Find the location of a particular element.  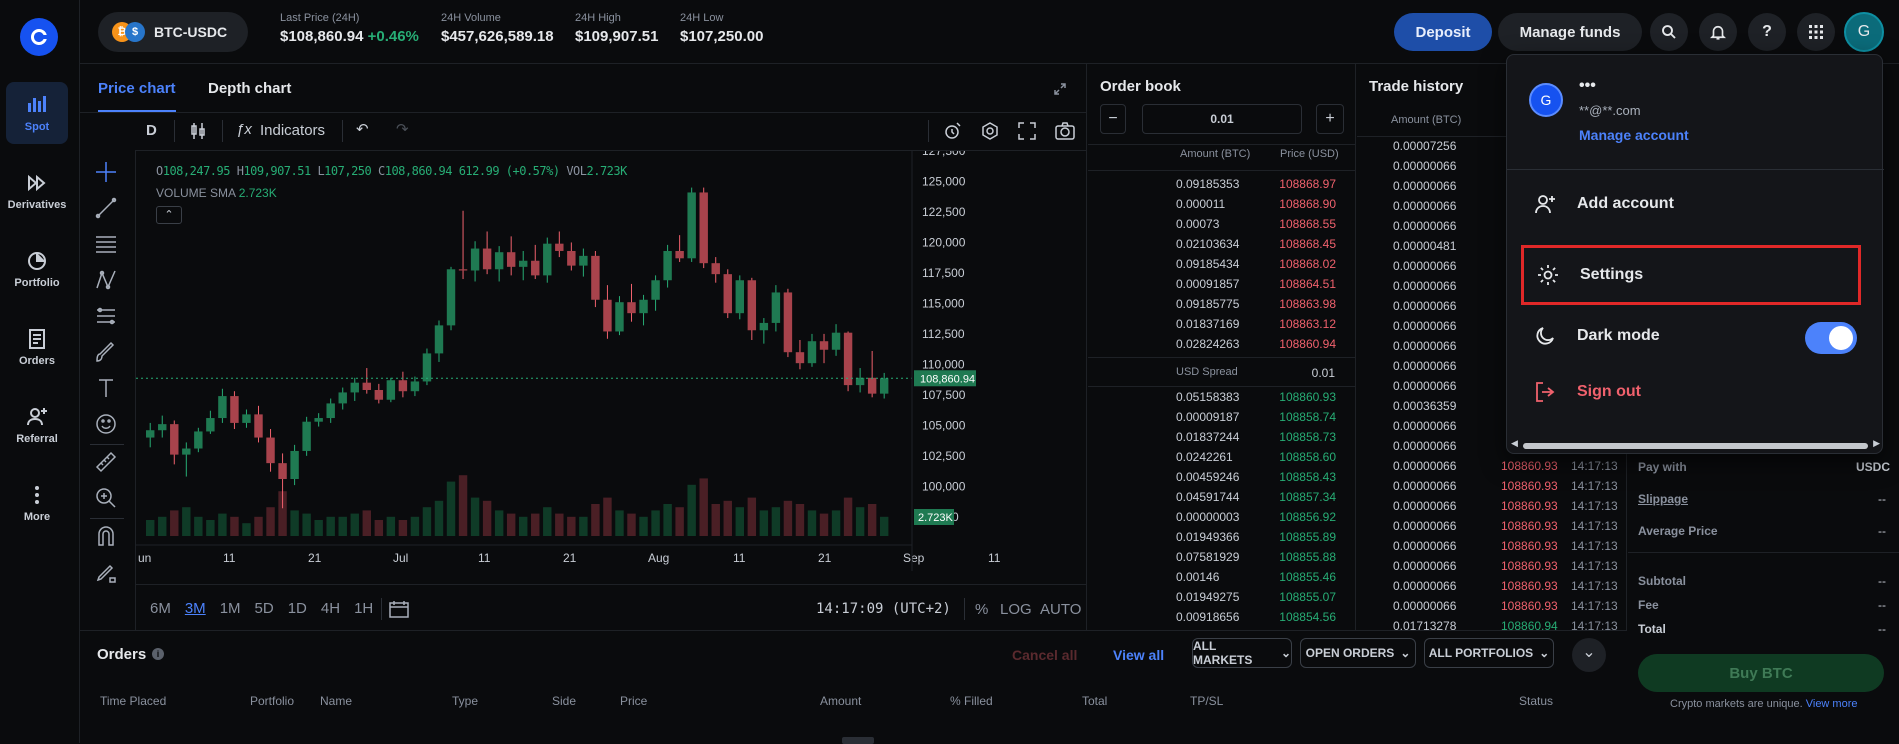

bid-row: 0.00009187 108858.74 is located at coordinates (1222, 420).